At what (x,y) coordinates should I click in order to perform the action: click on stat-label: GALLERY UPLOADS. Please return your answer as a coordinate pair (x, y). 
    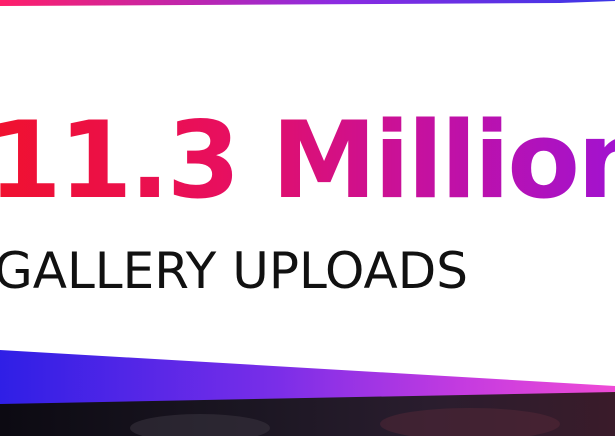
    Looking at the image, I should click on (234, 271).